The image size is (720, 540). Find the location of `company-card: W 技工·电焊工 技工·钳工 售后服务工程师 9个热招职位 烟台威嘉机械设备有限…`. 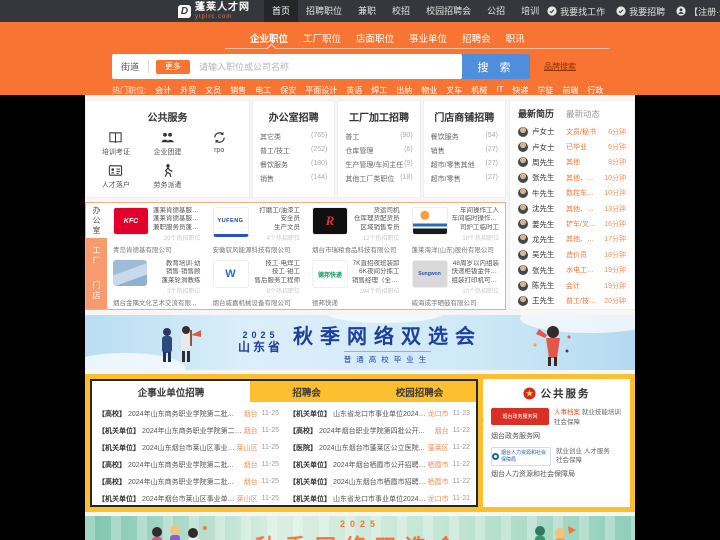

company-card: W 技工·电焊工 技工·钳工 售后服务工程师 9个热招职位 烟台威嘉机械设备有限… is located at coordinates (257, 282).